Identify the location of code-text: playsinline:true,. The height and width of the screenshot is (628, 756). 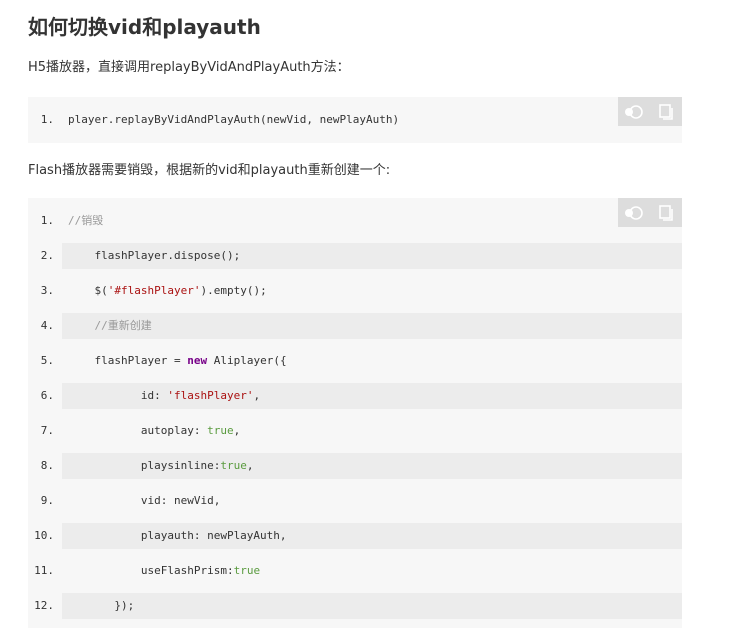
(372, 466).